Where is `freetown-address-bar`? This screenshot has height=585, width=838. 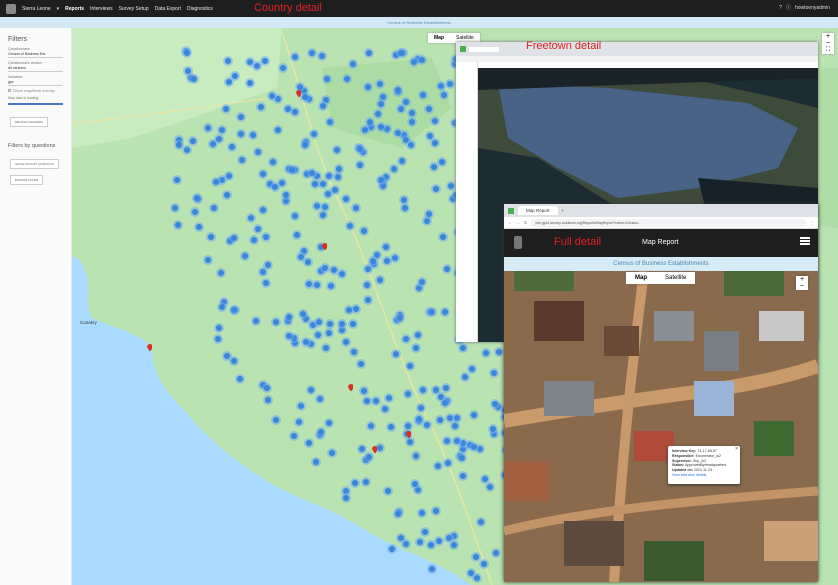 freetown-address-bar is located at coordinates (637, 59).